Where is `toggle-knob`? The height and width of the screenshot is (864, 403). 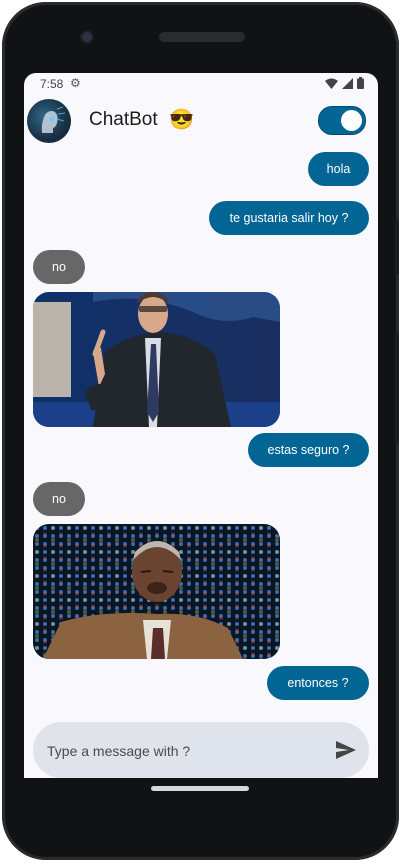
toggle-knob is located at coordinates (351, 120).